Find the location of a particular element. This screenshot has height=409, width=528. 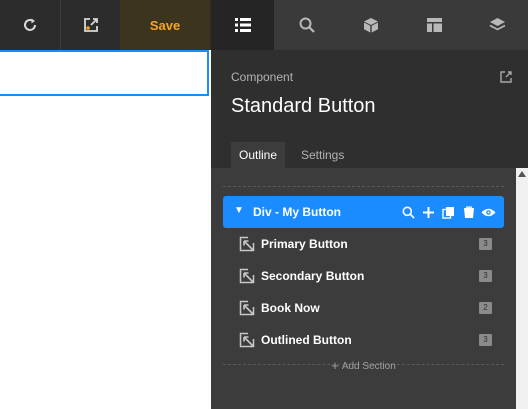

tab-layout is located at coordinates (434, 25).